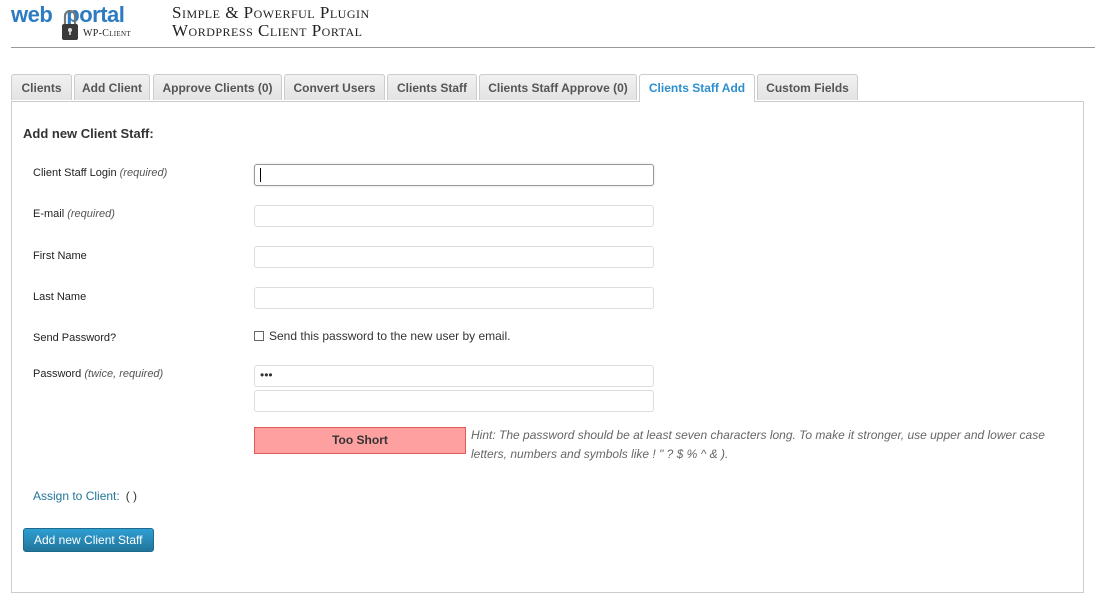  What do you see at coordinates (41, 87) in the screenshot?
I see `tab-clients: Clients` at bounding box center [41, 87].